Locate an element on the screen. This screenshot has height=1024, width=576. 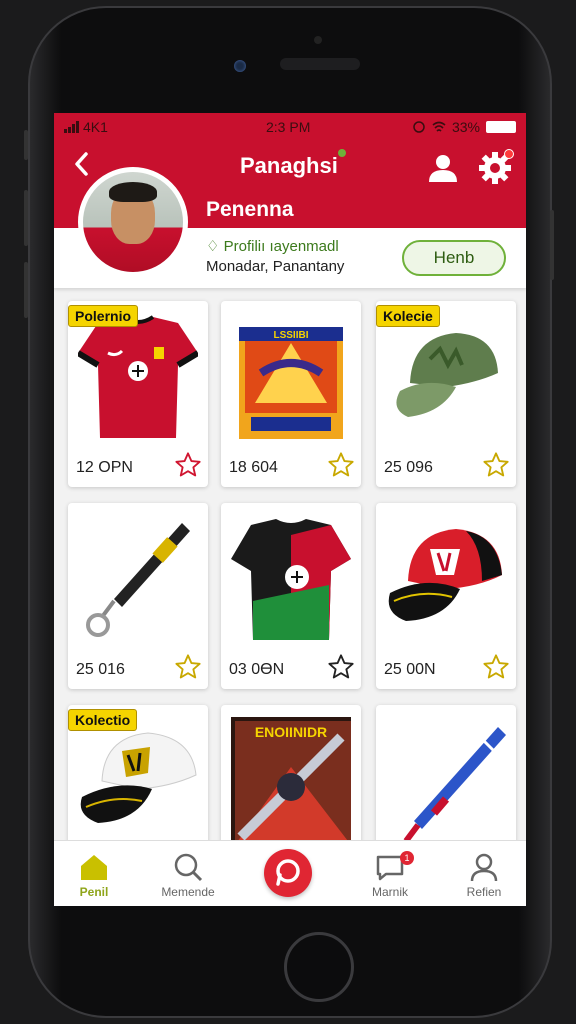
signal-icon is located at coordinates (71, 127).